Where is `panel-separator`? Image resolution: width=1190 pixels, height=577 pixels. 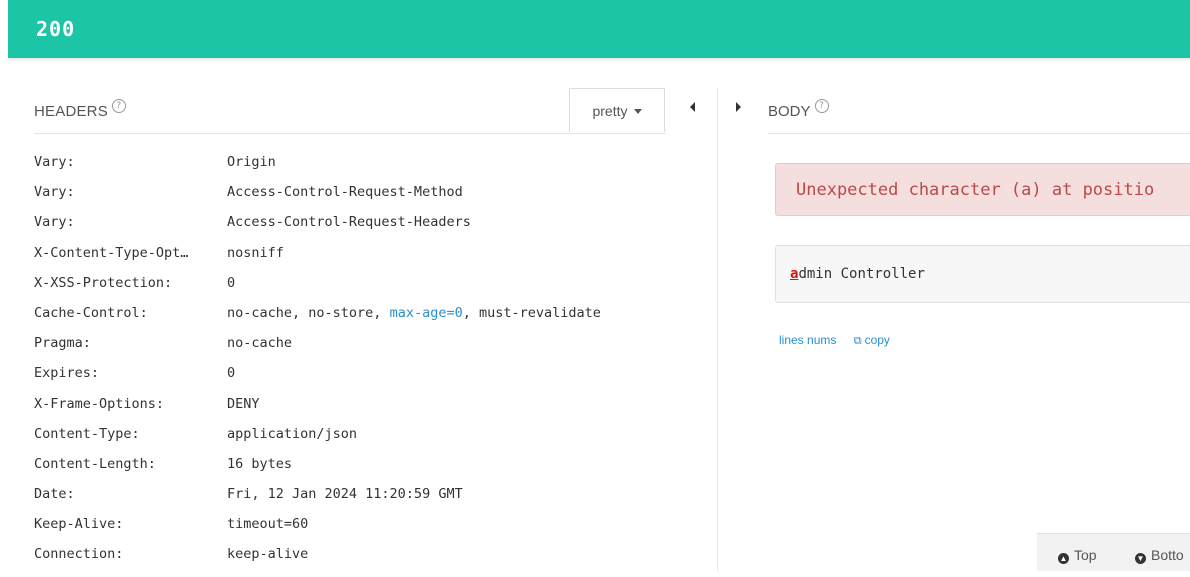 panel-separator is located at coordinates (717, 329).